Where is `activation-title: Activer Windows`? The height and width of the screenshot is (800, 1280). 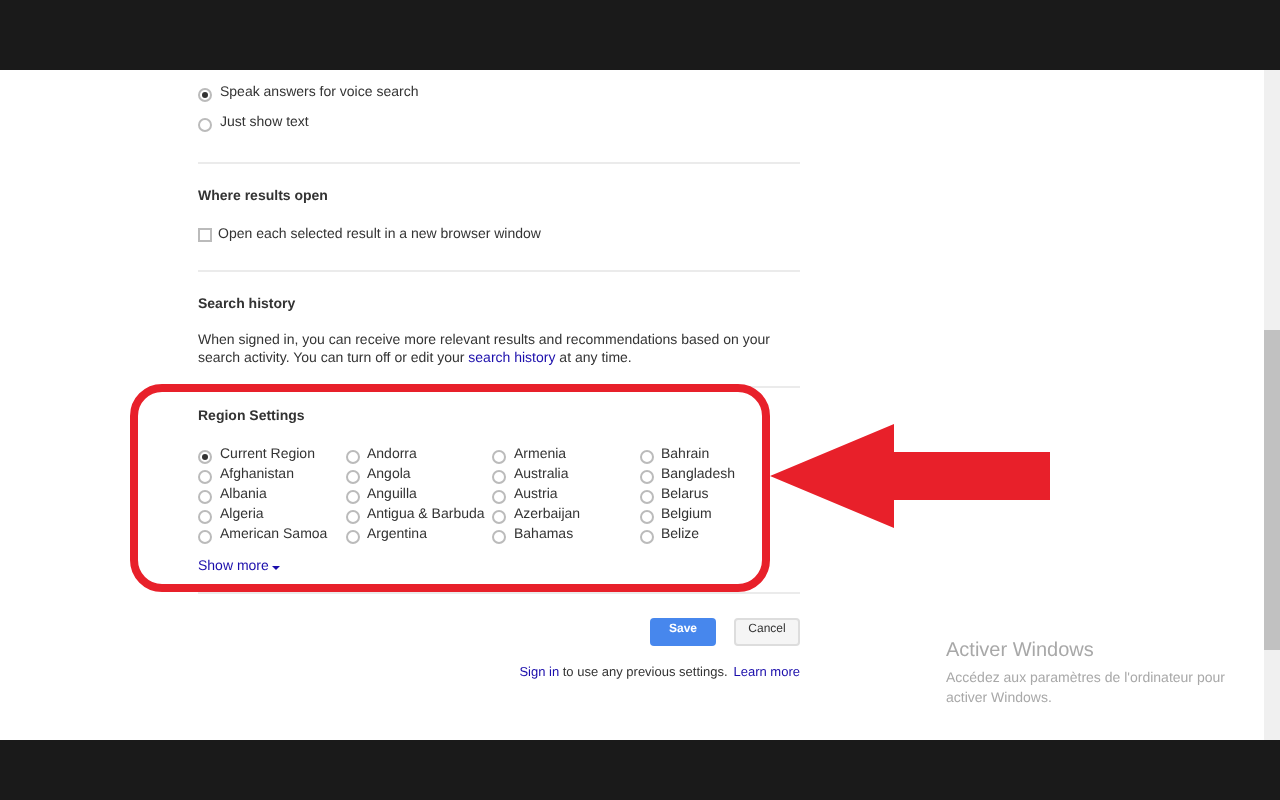
activation-title: Activer Windows is located at coordinates (1021, 652).